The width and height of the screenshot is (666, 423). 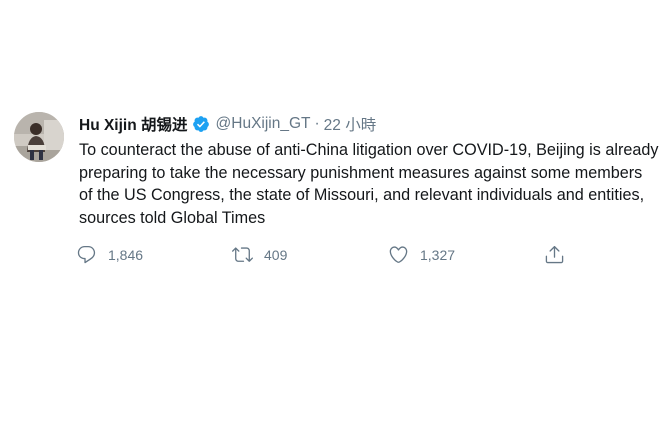 I want to click on share-icon, so click(x=554, y=254).